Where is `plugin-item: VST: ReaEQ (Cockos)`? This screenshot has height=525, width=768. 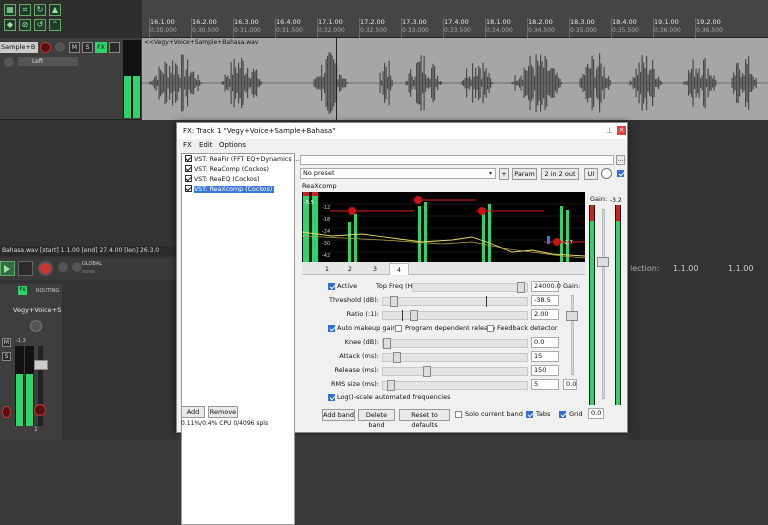 plugin-item: VST: ReaEQ (Cockos) is located at coordinates (222, 180).